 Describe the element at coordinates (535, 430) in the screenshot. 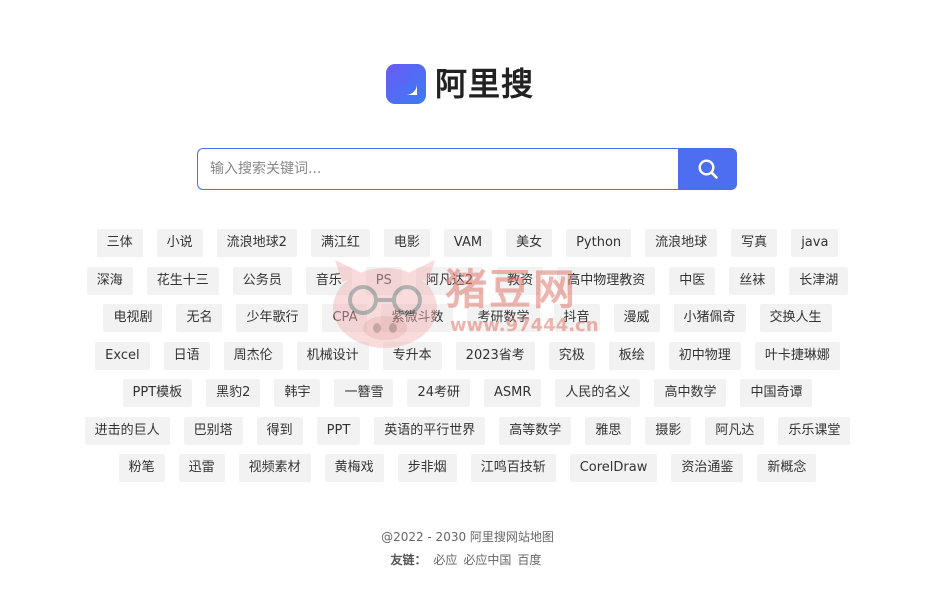

I see `hot-tag: 高等数学` at that location.